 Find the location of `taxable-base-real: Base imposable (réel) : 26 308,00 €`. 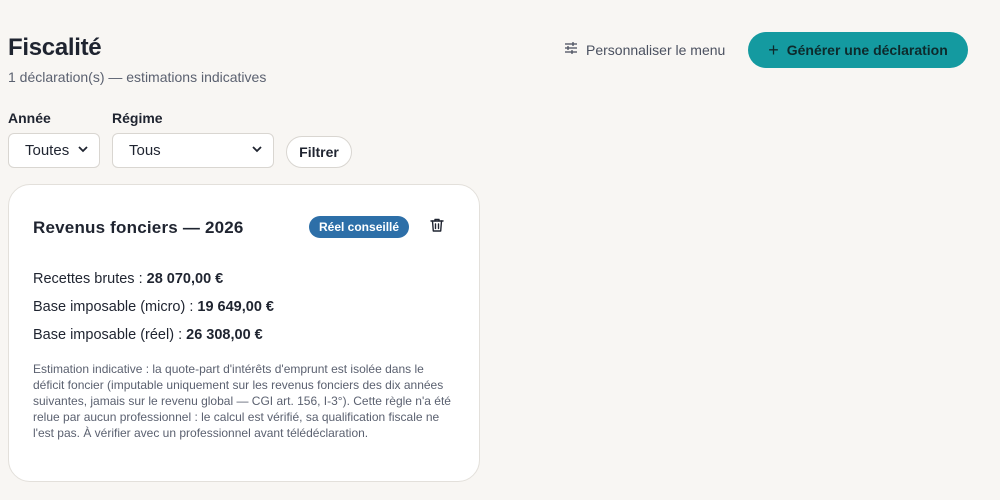

taxable-base-real: Base imposable (réel) : 26 308,00 € is located at coordinates (148, 335).